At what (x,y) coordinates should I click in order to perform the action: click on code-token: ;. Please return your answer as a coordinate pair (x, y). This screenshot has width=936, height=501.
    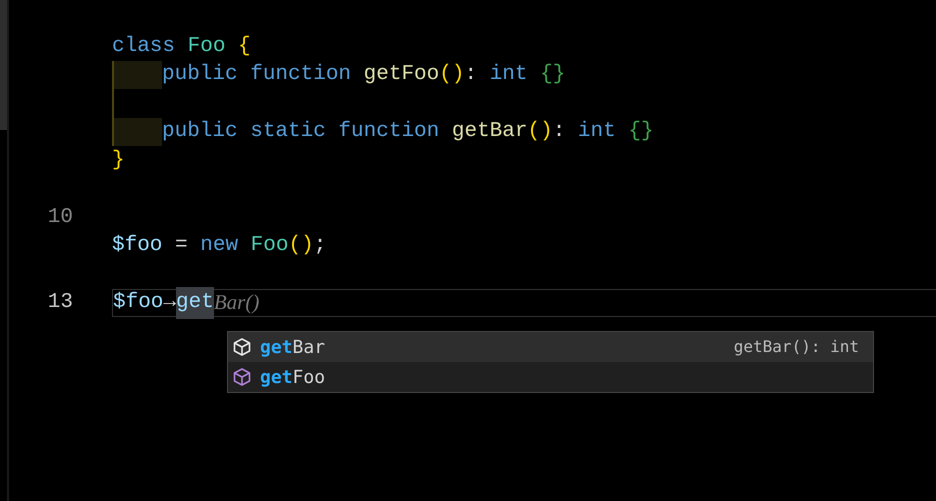
    Looking at the image, I should click on (320, 246).